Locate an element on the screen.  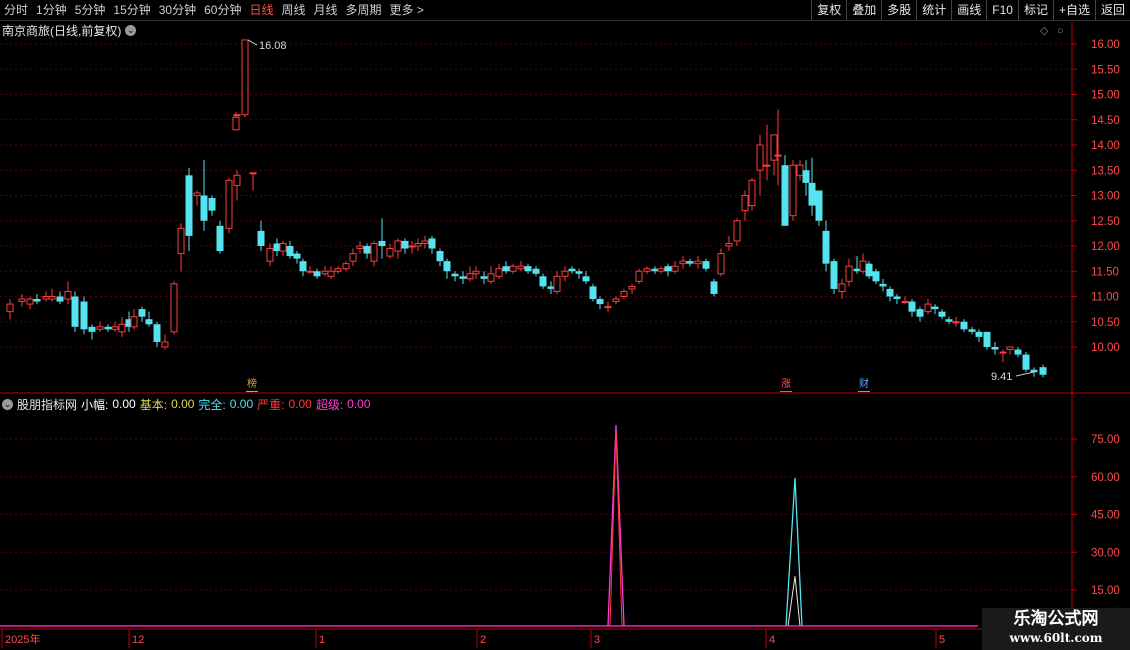
diamond-icon: ◇ is located at coordinates (1044, 31).